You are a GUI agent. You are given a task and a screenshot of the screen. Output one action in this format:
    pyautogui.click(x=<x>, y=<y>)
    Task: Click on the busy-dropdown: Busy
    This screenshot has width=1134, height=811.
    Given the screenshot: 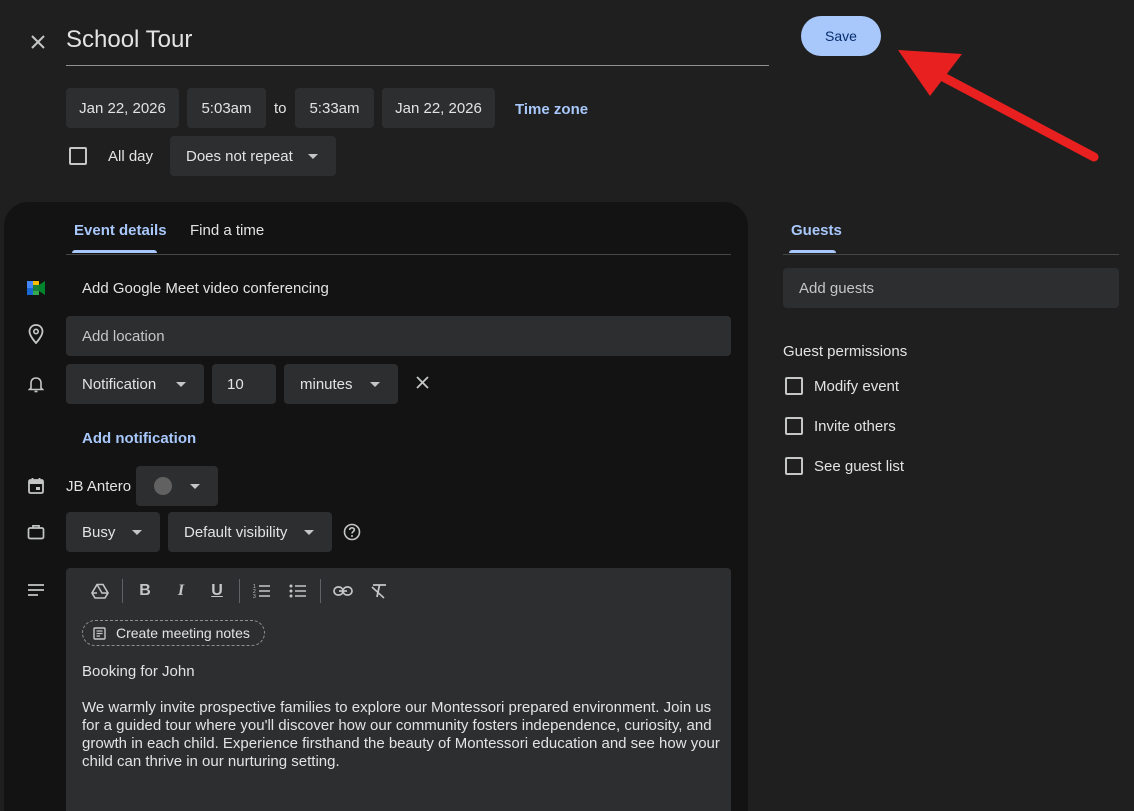 What is the action you would take?
    pyautogui.click(x=113, y=532)
    